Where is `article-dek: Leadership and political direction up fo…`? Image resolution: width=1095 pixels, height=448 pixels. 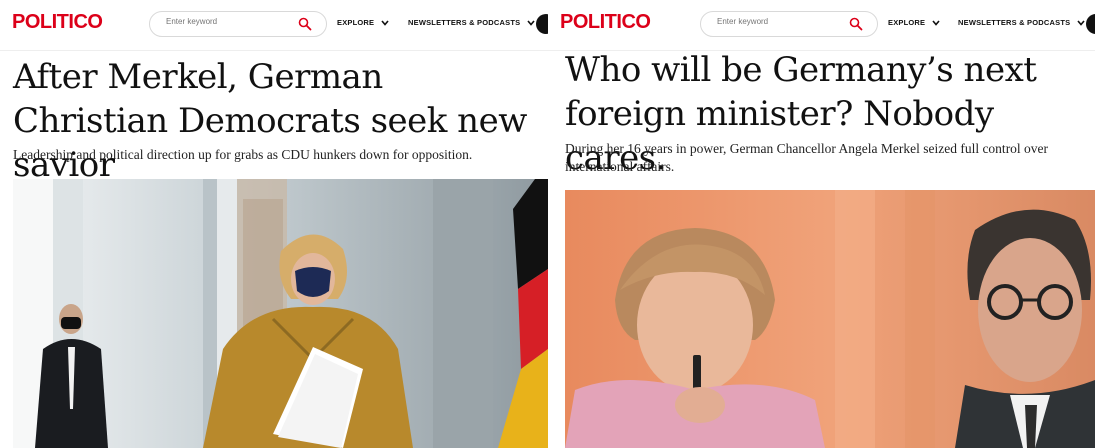
article-dek: Leadership and political direction up fo… is located at coordinates (243, 154).